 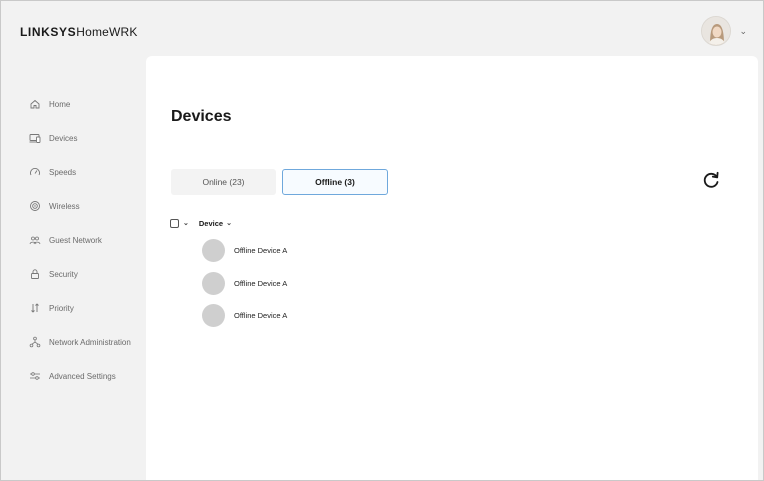 I want to click on sidebar-item-label: Speeds, so click(x=63, y=172).